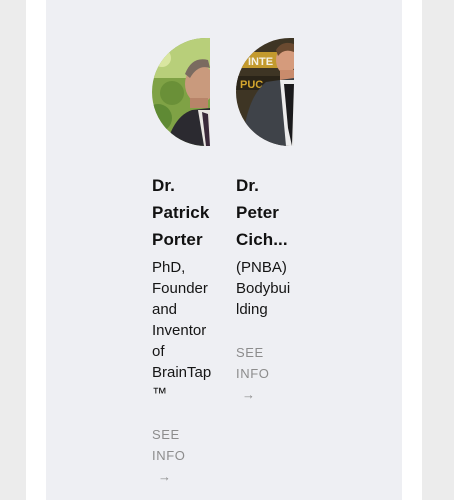 The image size is (454, 500). Describe the element at coordinates (181, 212) in the screenshot. I see `speaker-name-line: Patrick` at that location.